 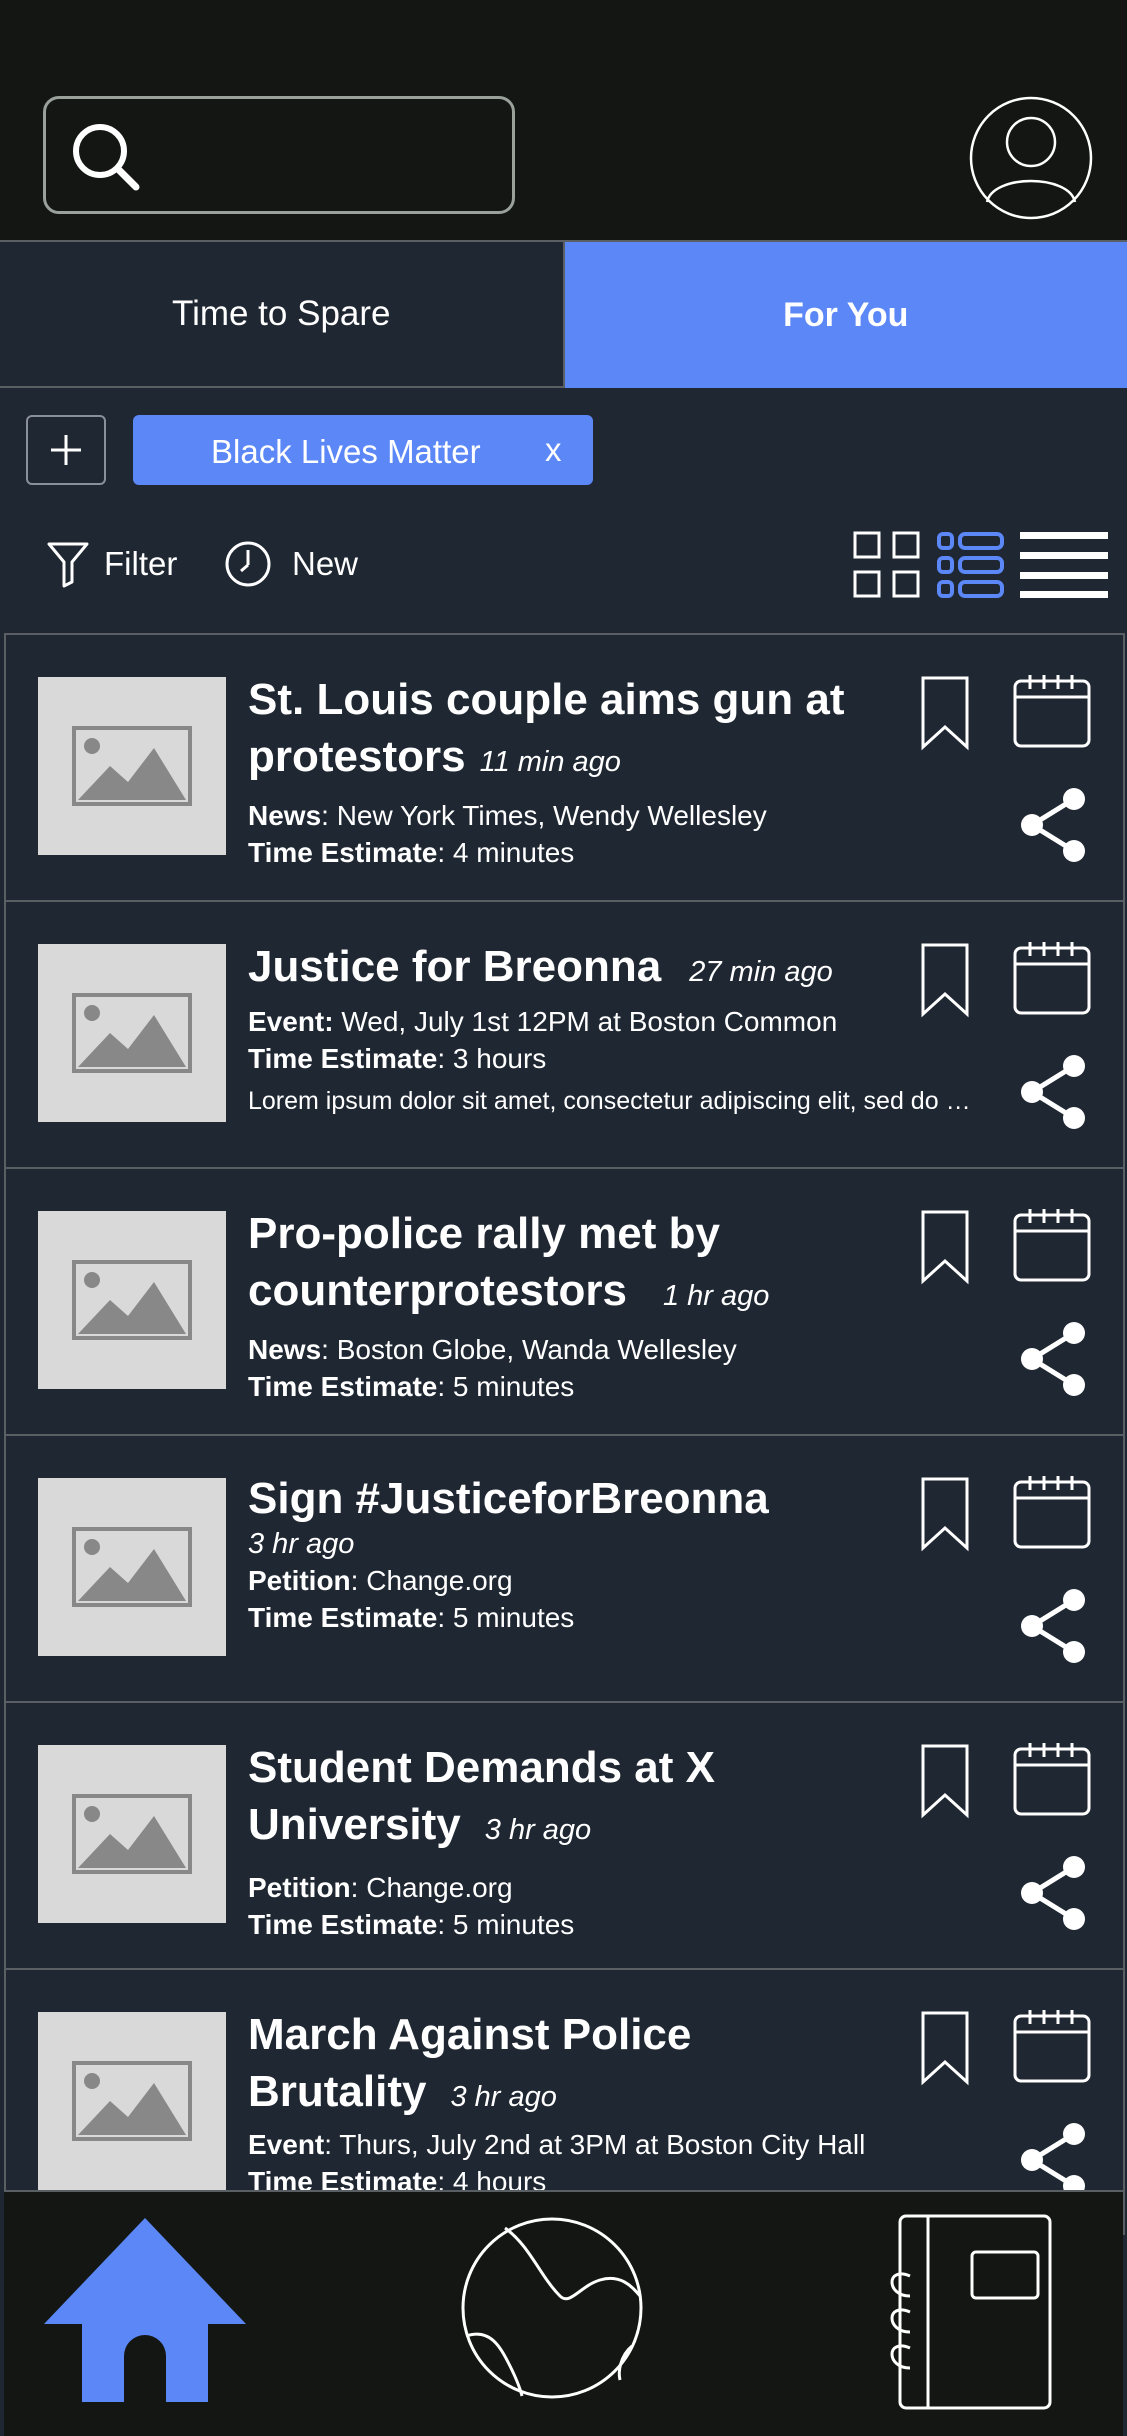 I want to click on clock-icon, so click(x=248, y=564).